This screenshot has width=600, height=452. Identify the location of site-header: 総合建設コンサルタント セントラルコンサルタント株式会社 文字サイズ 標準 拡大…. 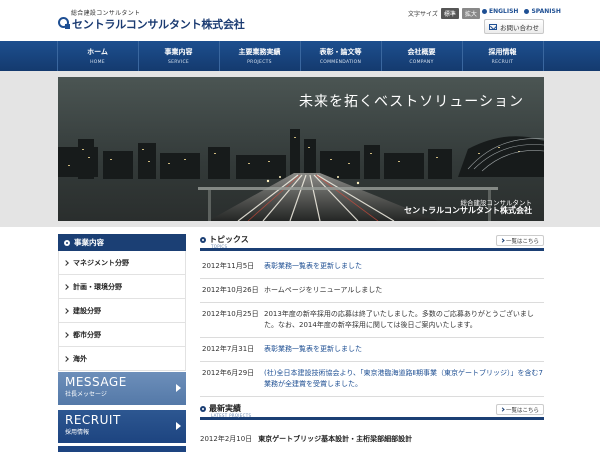
(300, 20).